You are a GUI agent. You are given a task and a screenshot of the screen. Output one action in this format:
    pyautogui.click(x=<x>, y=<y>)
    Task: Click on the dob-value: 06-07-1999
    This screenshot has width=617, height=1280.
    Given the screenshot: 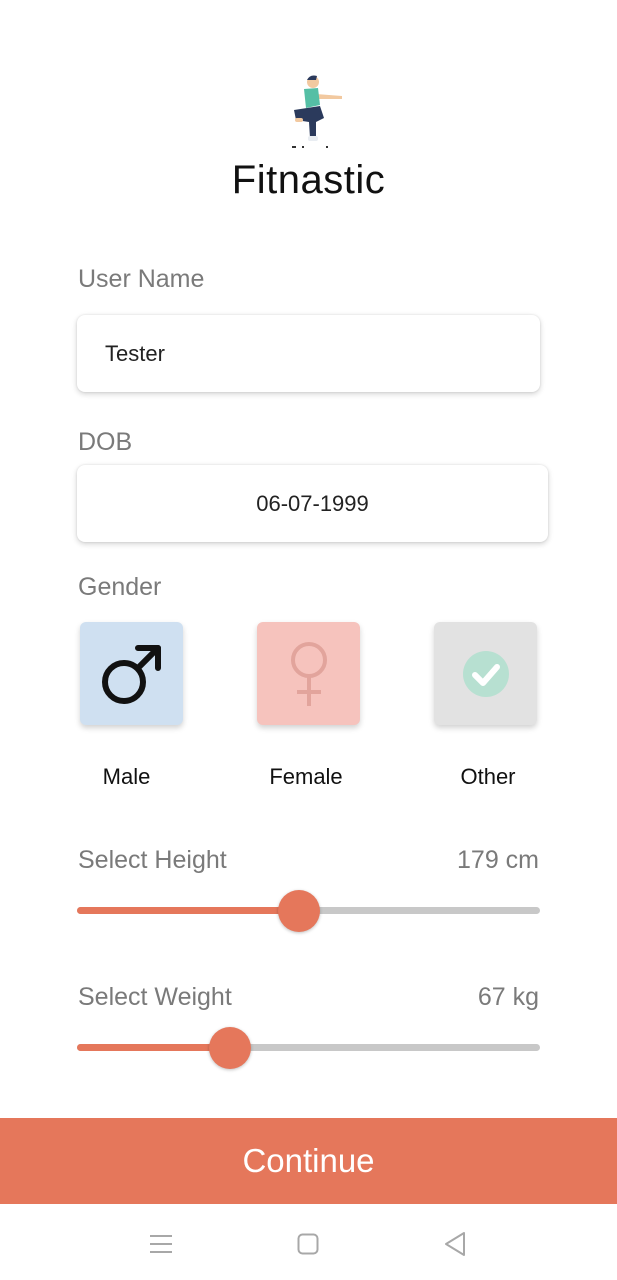 What is the action you would take?
    pyautogui.click(x=312, y=503)
    